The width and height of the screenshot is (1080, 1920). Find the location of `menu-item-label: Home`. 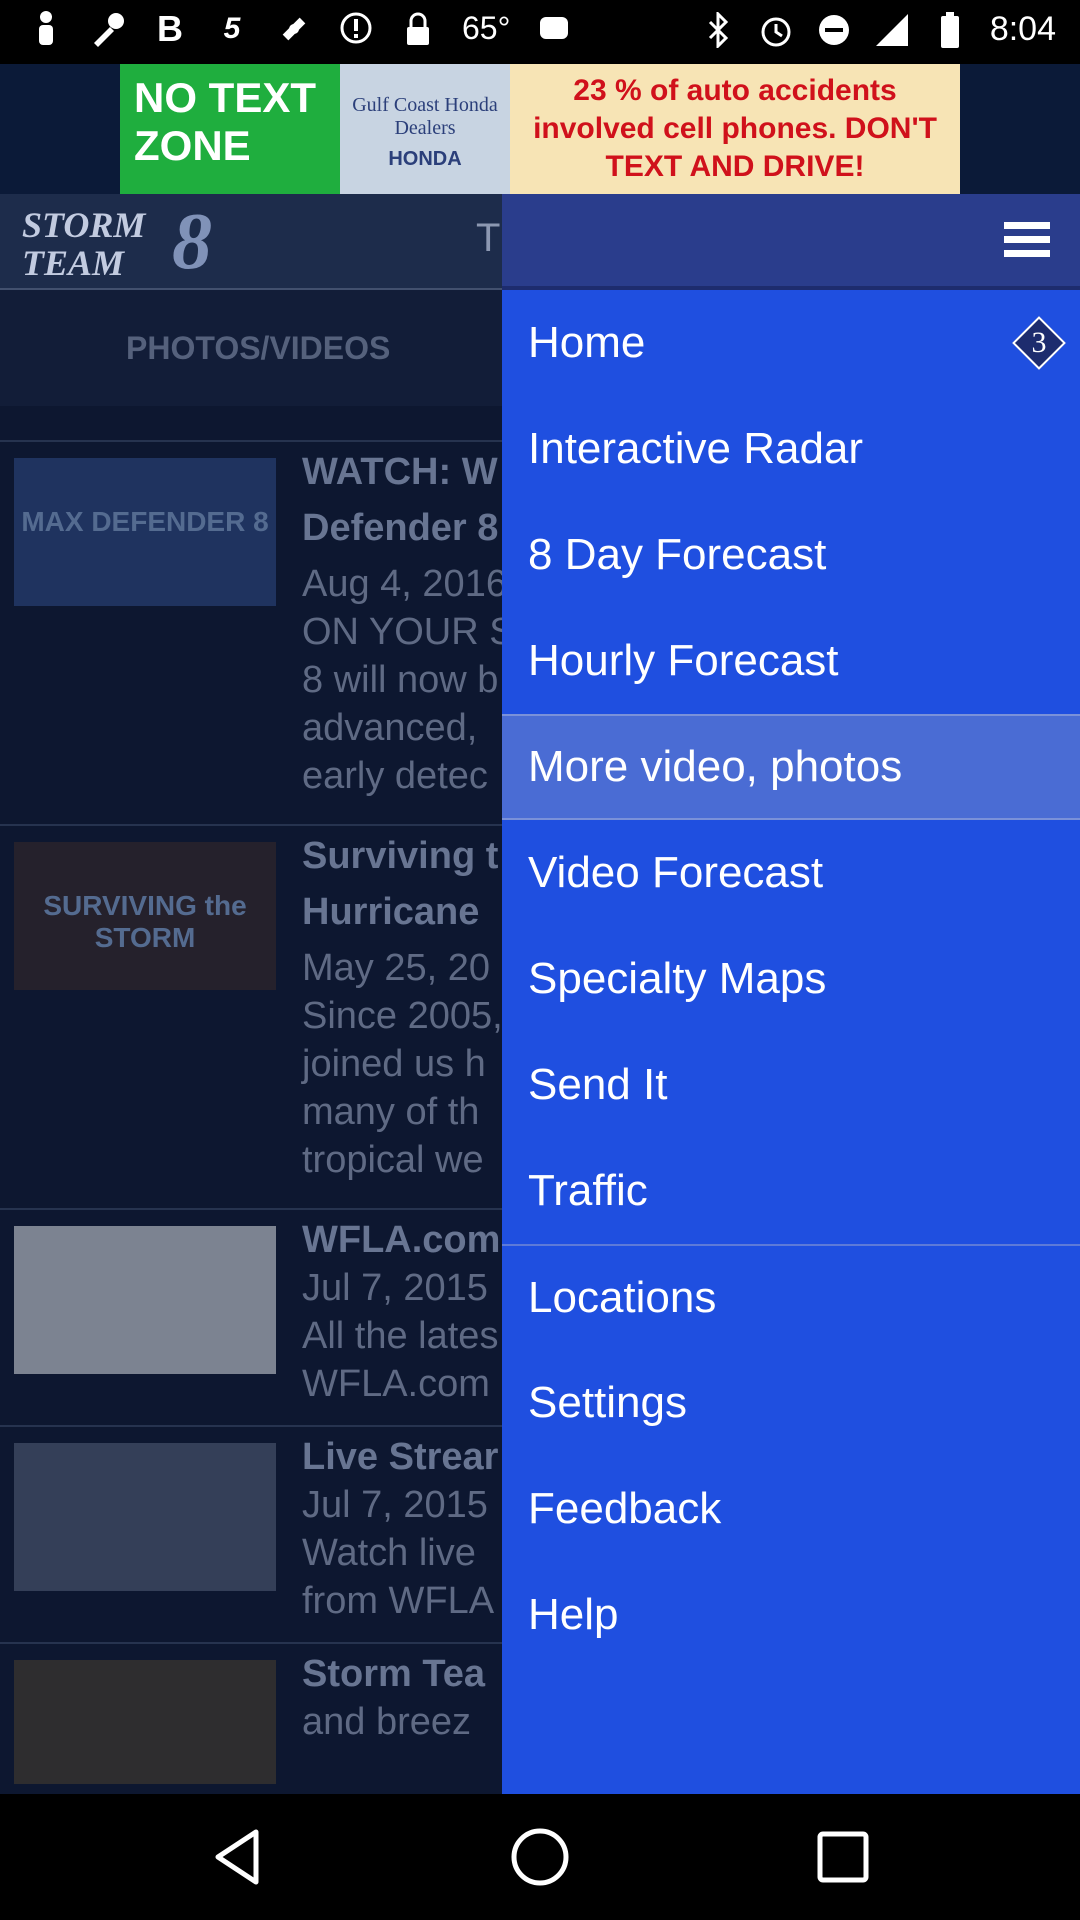

menu-item-label: Home is located at coordinates (587, 342).